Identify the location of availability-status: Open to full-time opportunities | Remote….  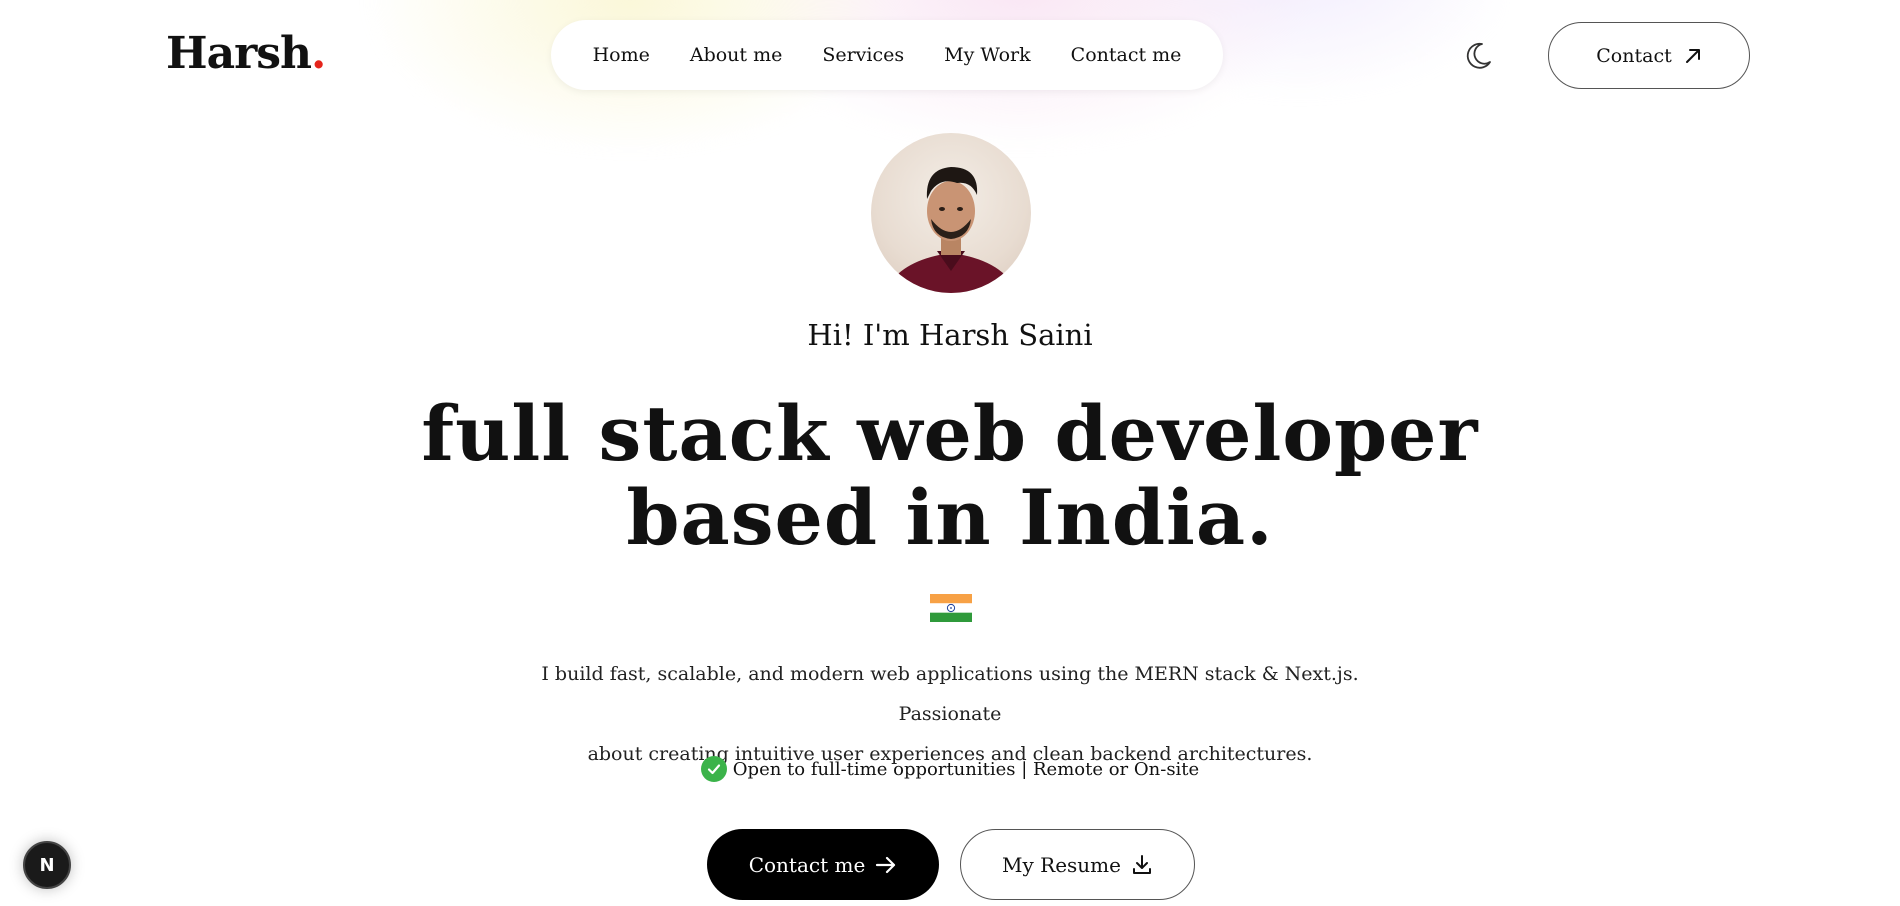
(950, 769).